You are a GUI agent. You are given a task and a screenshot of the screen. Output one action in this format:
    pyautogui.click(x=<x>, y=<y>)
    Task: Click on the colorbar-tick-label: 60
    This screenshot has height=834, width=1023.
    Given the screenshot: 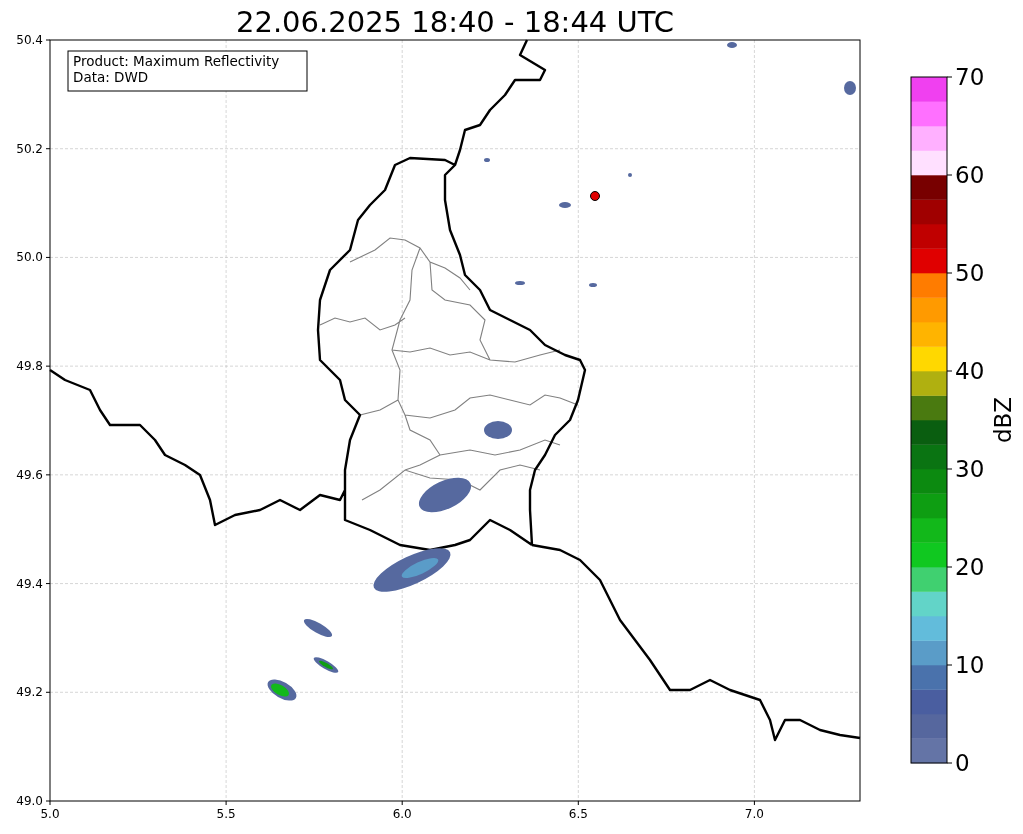 What is the action you would take?
    pyautogui.click(x=970, y=175)
    